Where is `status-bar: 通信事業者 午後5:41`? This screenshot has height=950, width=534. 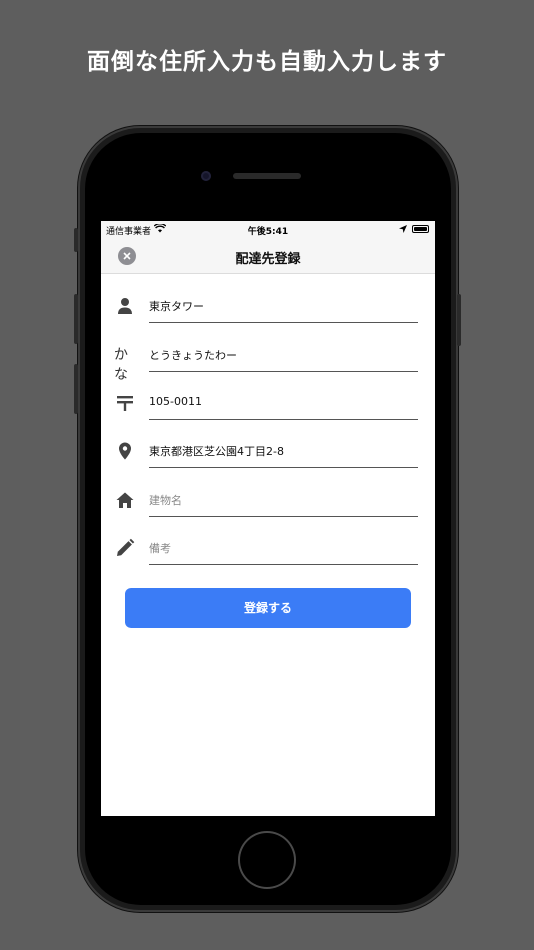 status-bar: 通信事業者 午後5:41 is located at coordinates (268, 230).